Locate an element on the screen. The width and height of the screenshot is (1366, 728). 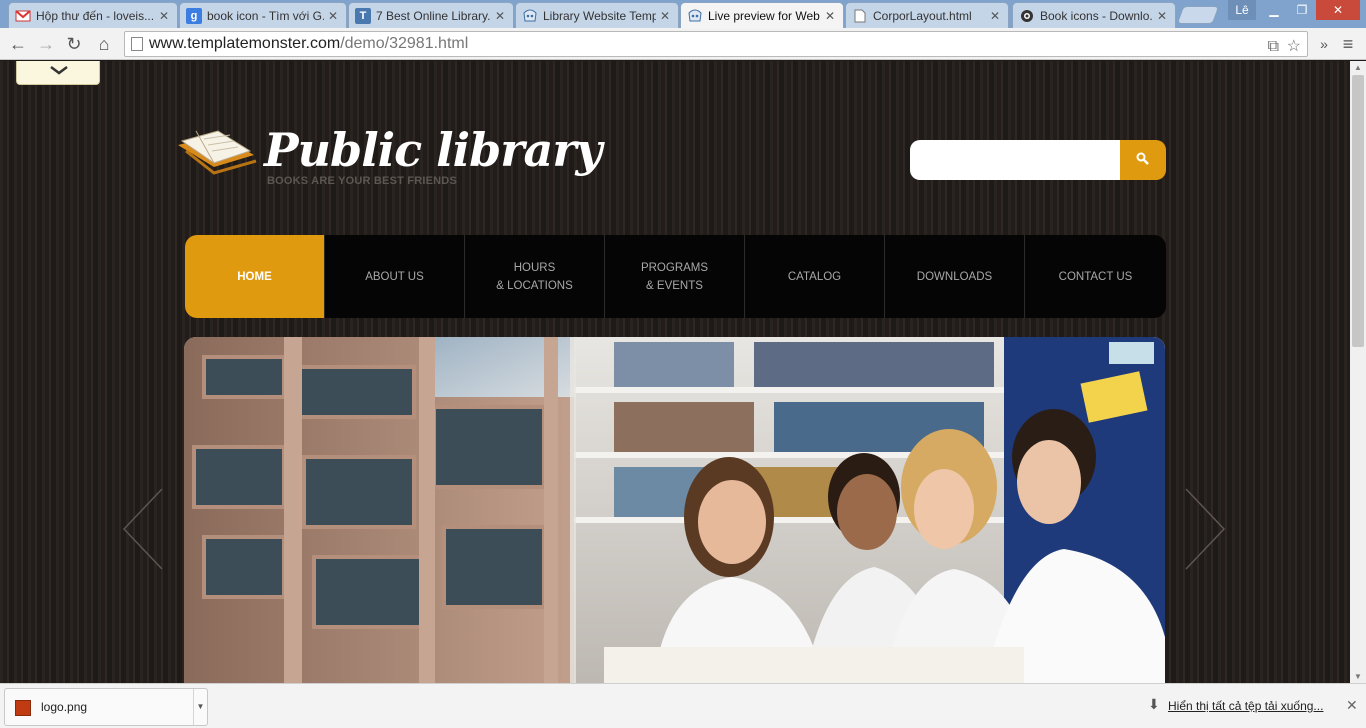
back-icon: ← is located at coordinates (18, 44).